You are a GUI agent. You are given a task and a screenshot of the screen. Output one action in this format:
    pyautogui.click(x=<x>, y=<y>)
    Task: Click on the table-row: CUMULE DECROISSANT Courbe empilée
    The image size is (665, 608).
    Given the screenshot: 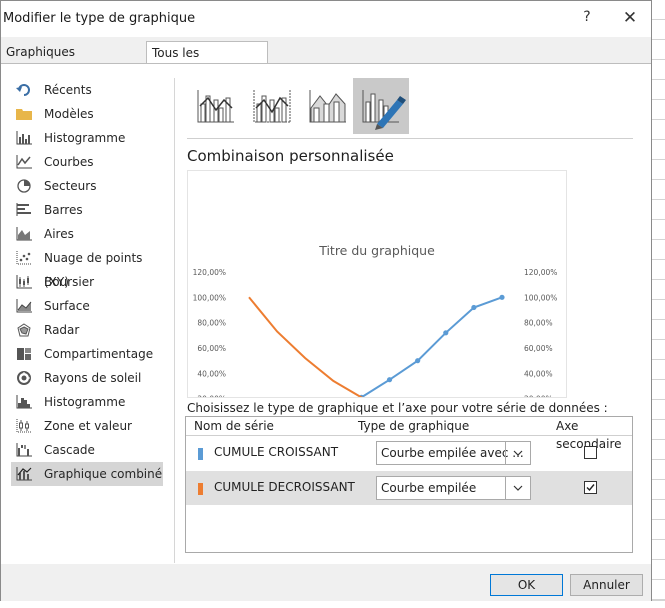 What is the action you would take?
    pyautogui.click(x=409, y=488)
    